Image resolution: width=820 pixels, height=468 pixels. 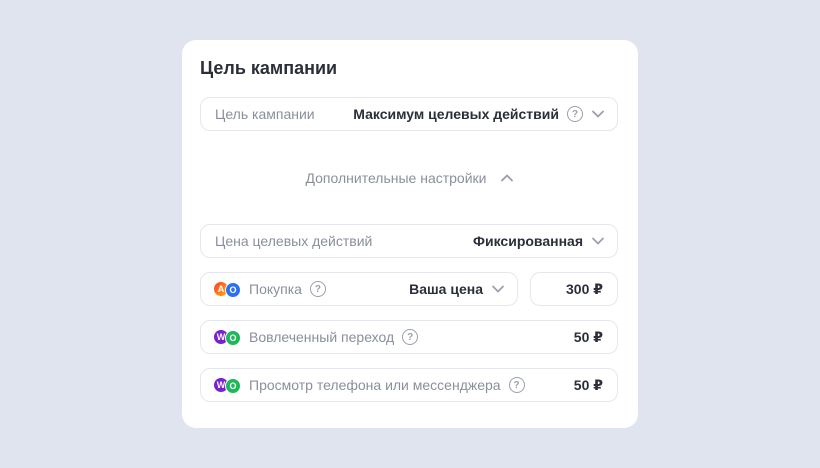 What do you see at coordinates (446, 289) in the screenshot?
I see `purchase-mode-value: Ваша цена` at bounding box center [446, 289].